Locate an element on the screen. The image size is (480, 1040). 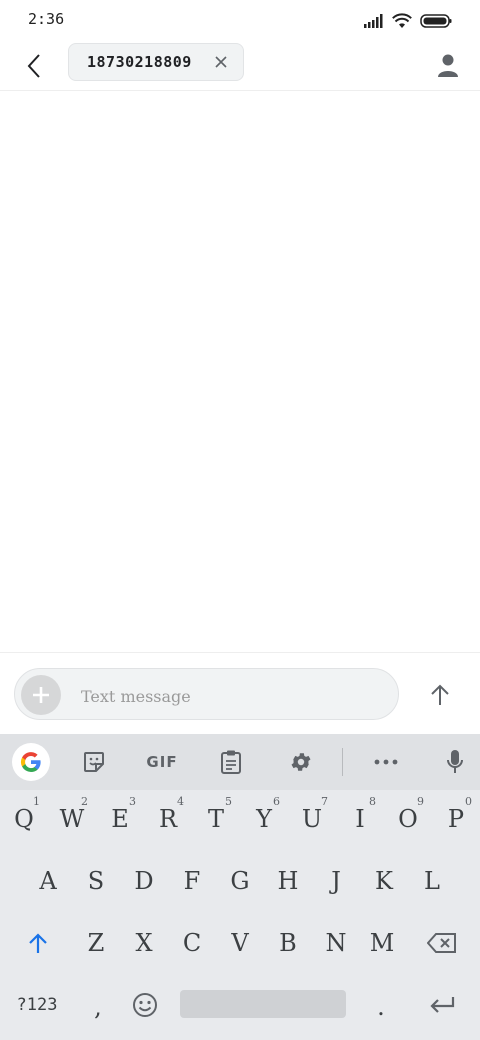
key-w: W2 is located at coordinates (72, 819).